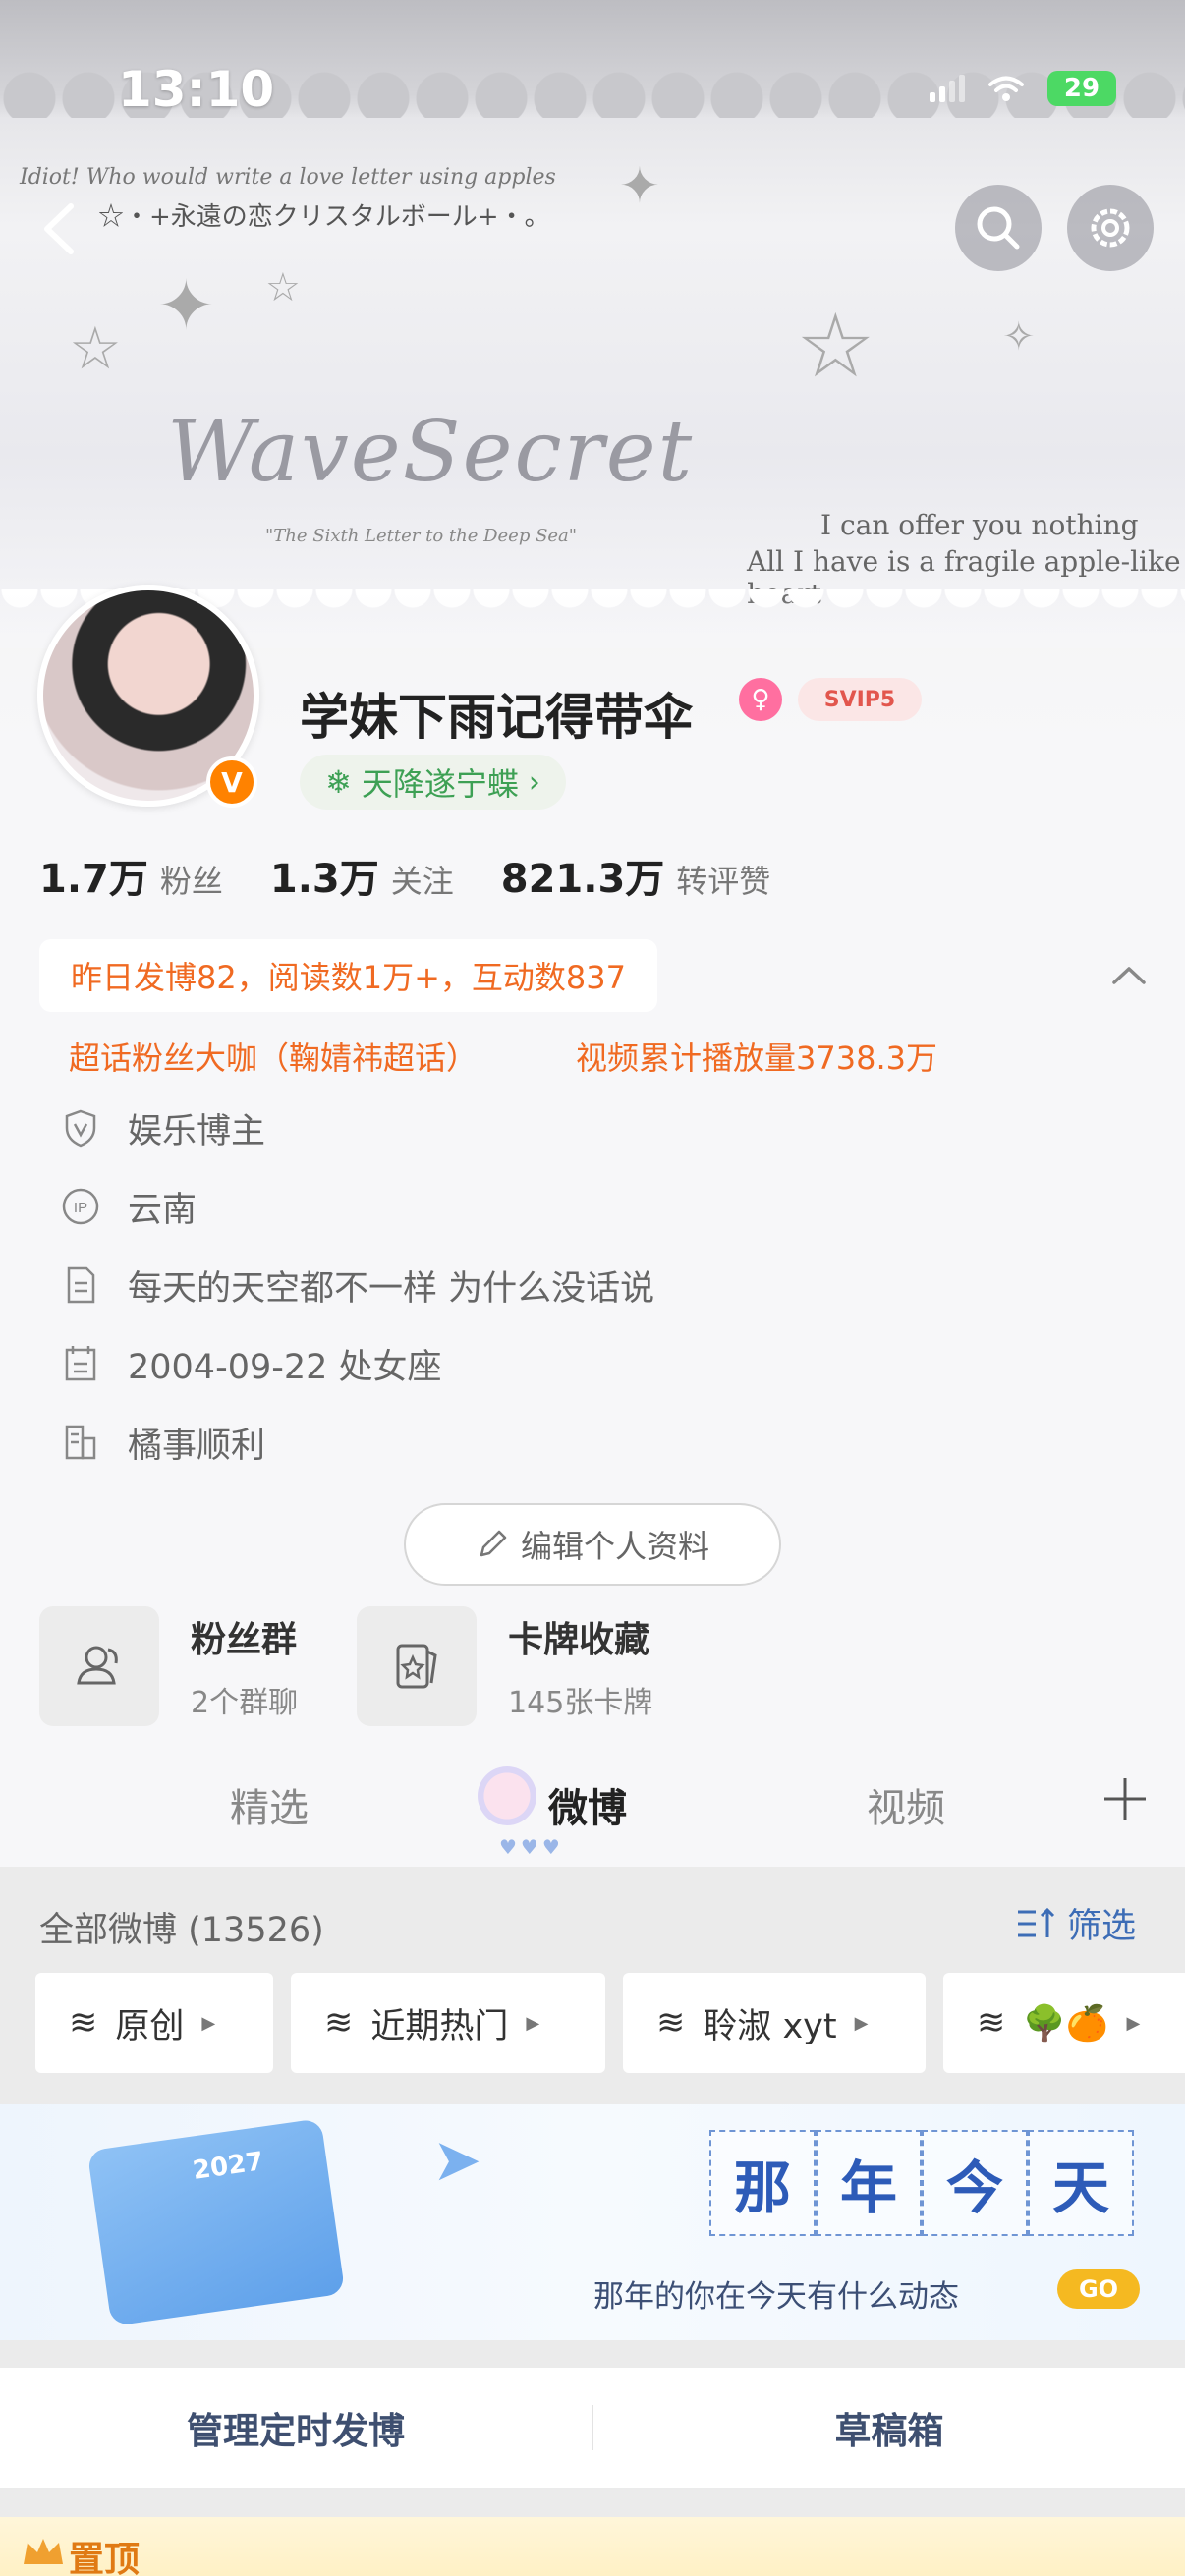  What do you see at coordinates (346, 1666) in the screenshot?
I see `quick-cards: 粉丝群 2个群聊 卡牌收藏 145张卡牌` at bounding box center [346, 1666].